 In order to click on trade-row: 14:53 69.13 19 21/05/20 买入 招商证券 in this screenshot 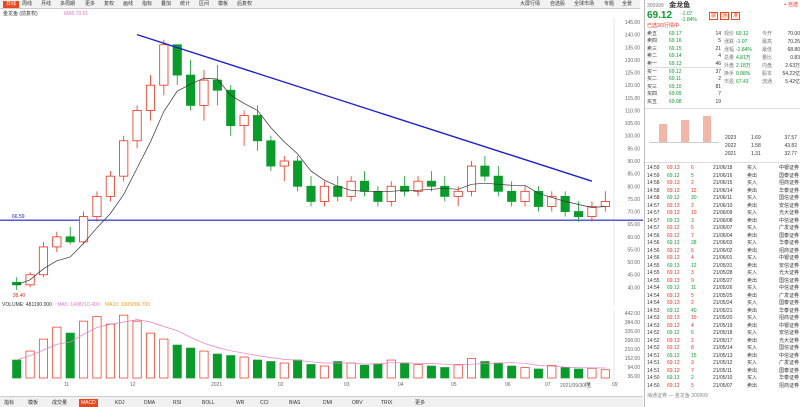, I will do `click(723, 318)`.